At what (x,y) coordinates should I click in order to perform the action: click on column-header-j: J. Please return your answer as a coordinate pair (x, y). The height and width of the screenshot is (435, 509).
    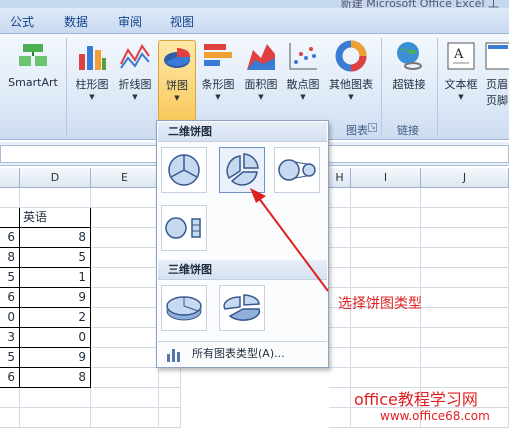
    Looking at the image, I should click on (465, 178).